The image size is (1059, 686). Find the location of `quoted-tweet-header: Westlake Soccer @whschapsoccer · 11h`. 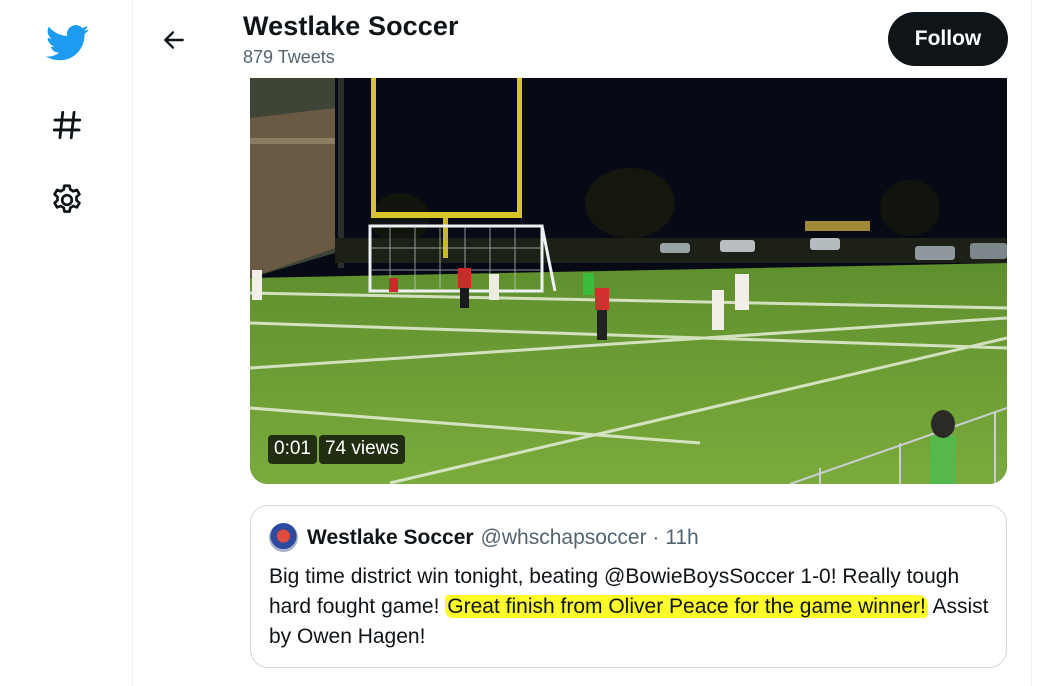

quoted-tweet-header: Westlake Soccer @whschapsoccer · 11h is located at coordinates (484, 537).